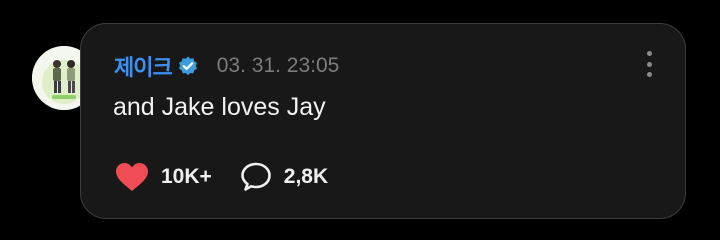 This screenshot has width=720, height=240. I want to click on post-actions: 10K+ 2,8K, so click(221, 177).